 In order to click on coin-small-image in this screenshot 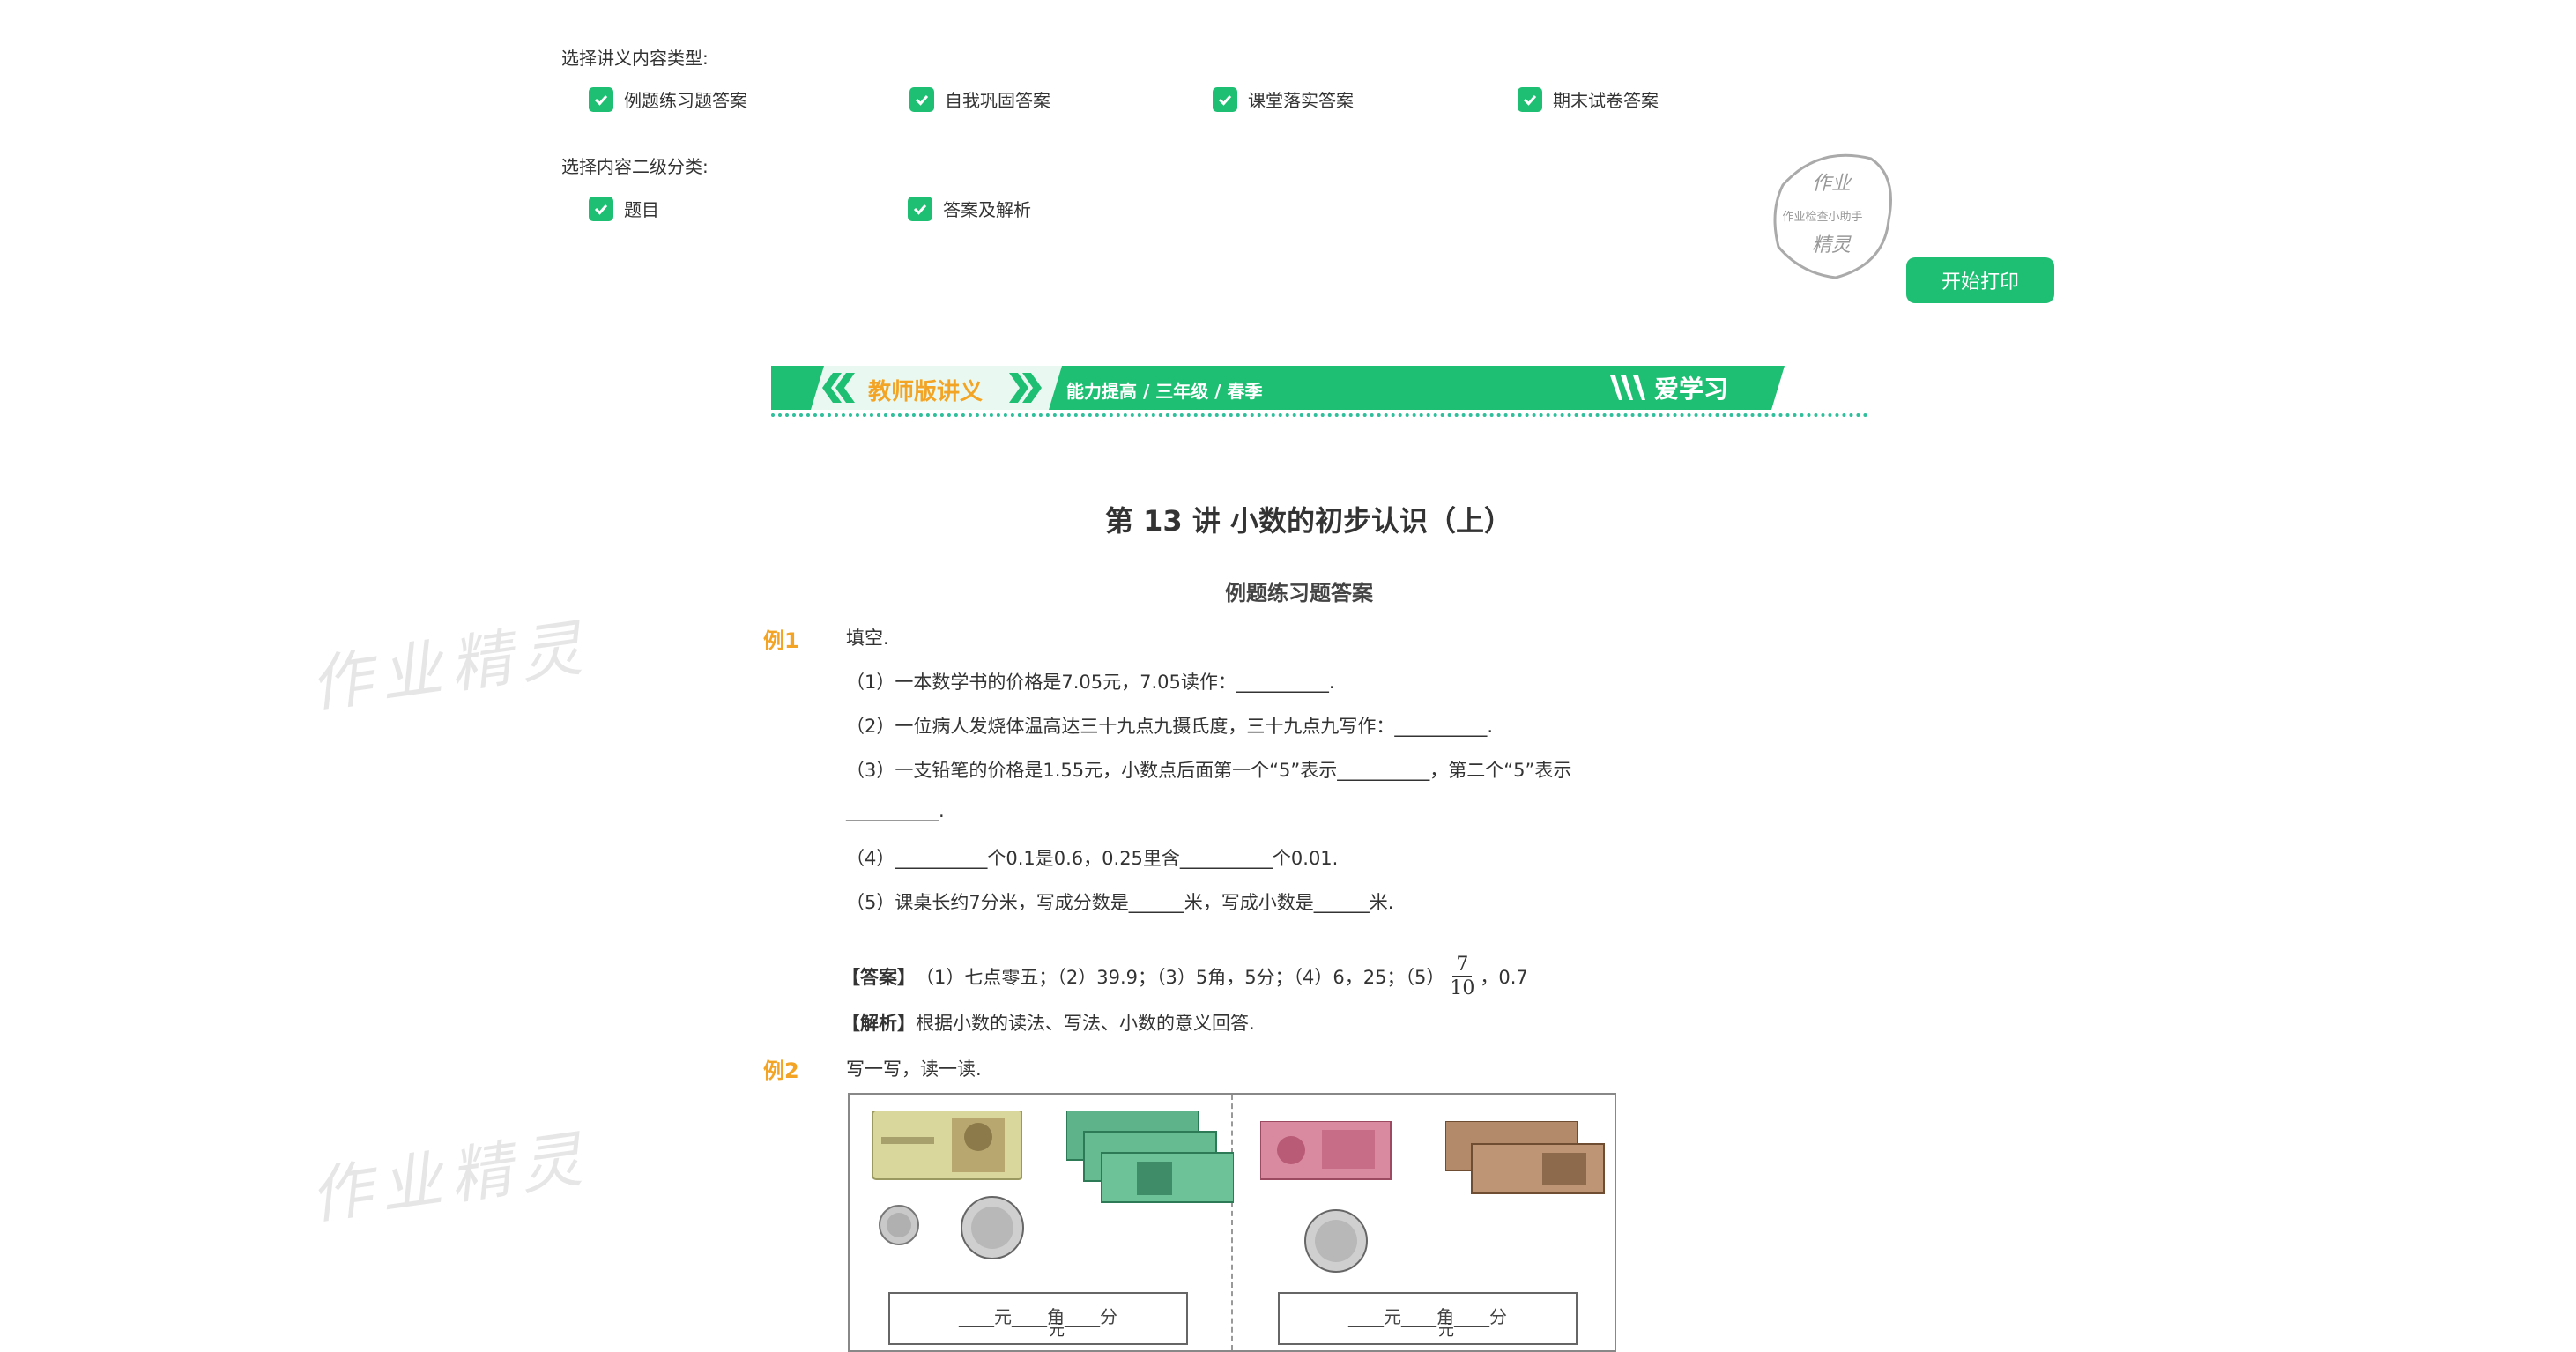, I will do `click(899, 1227)`.